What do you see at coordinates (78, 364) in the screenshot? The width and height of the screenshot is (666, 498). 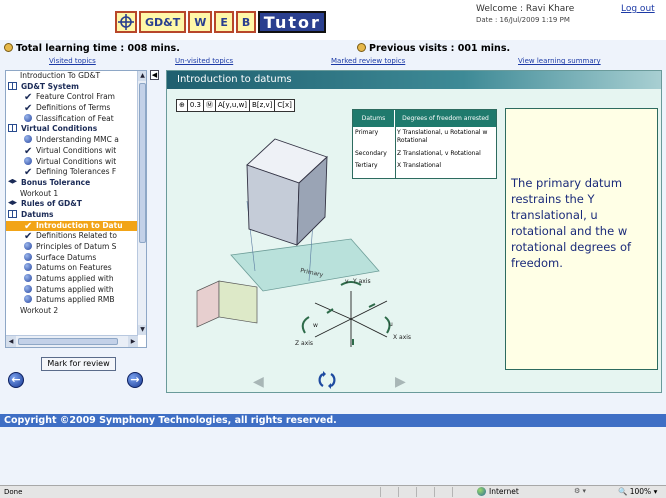 I see `mark-for-review-button: Mark for review` at bounding box center [78, 364].